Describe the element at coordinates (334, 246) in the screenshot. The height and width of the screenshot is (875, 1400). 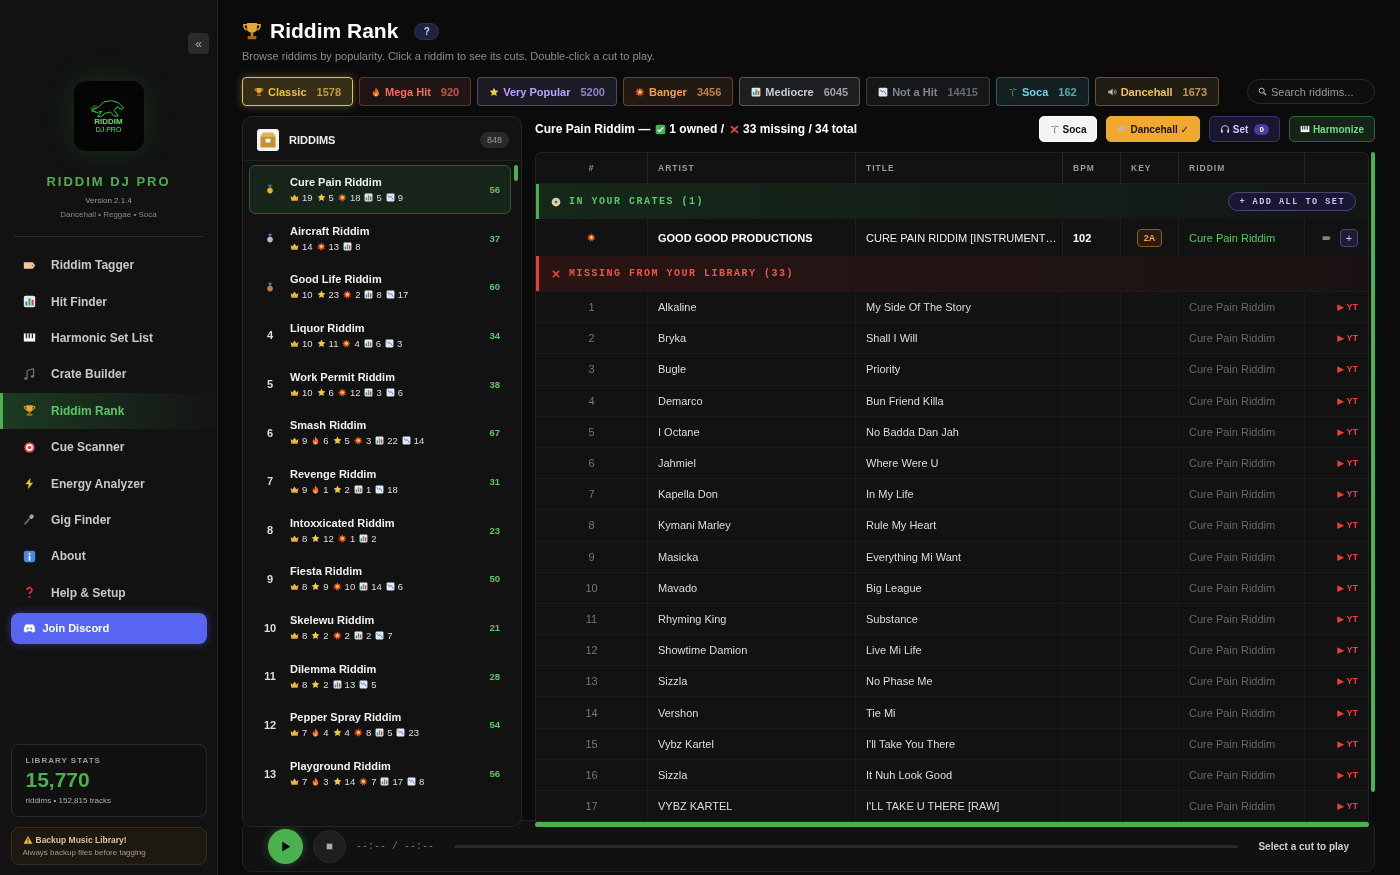
I see `stat-count: 13` at that location.